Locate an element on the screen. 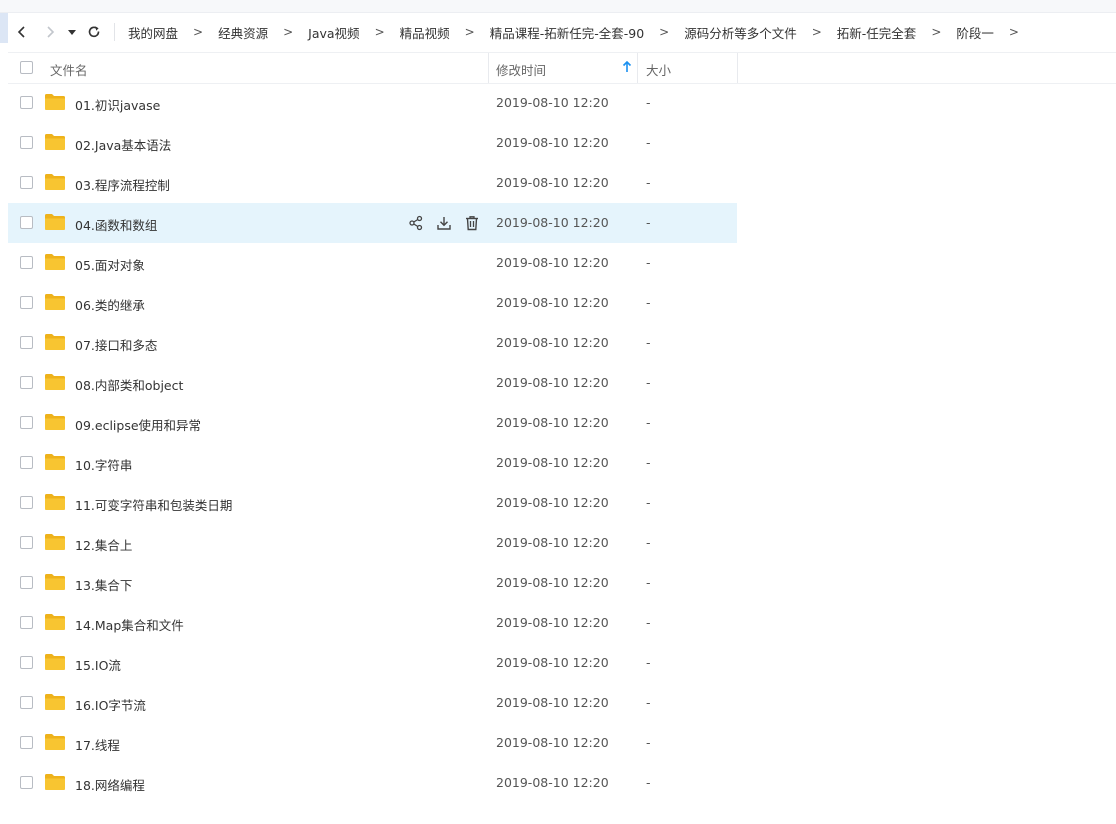 The height and width of the screenshot is (824, 1116). file-row: 11.可变字符串和包装类日期 2019-08-10 12:20 - is located at coordinates (372, 503).